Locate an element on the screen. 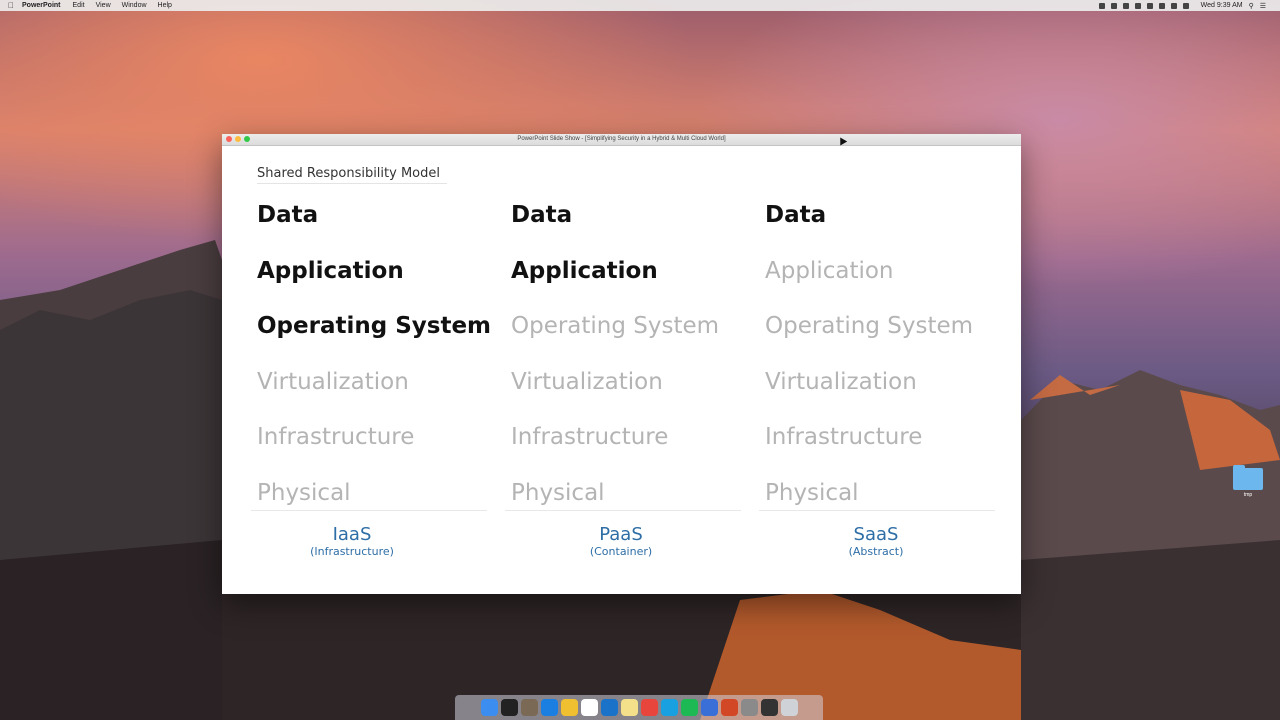  wifi-icon is located at coordinates (1161, 5).